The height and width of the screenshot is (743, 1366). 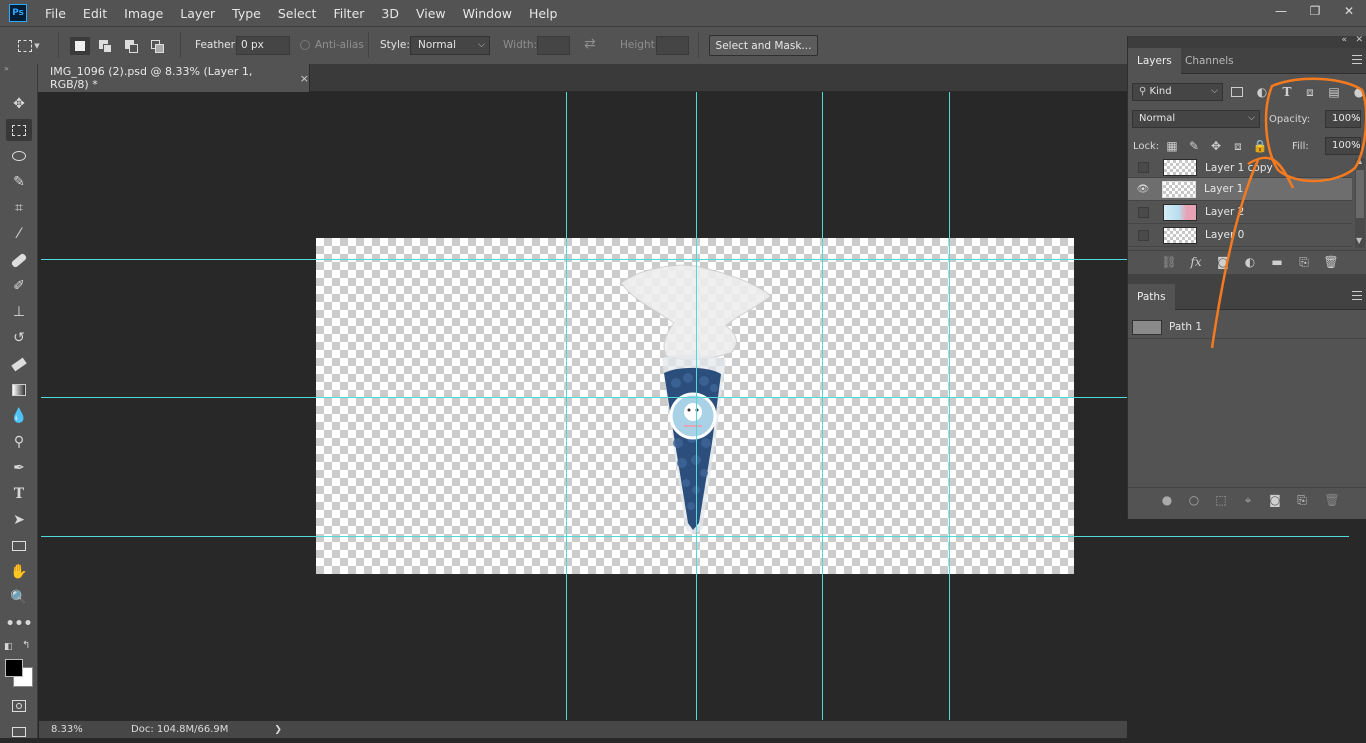 What do you see at coordinates (1143, 189) in the screenshot?
I see `eye-icon: 👁` at bounding box center [1143, 189].